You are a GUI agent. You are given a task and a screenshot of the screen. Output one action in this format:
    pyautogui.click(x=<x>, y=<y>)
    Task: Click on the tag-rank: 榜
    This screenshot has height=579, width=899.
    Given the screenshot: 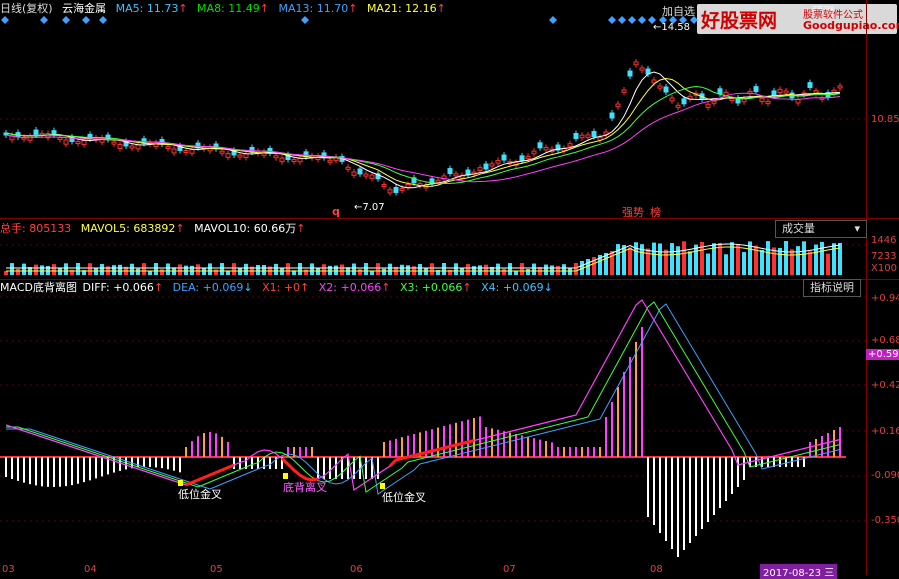 What is the action you would take?
    pyautogui.click(x=655, y=212)
    